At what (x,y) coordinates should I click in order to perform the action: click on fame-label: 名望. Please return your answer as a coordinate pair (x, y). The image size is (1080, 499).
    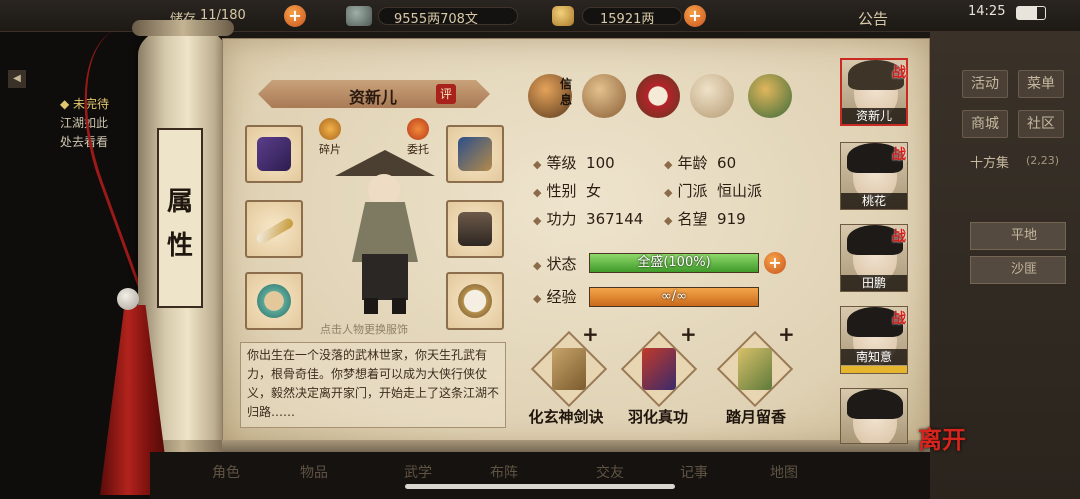
    Looking at the image, I should click on (692, 219).